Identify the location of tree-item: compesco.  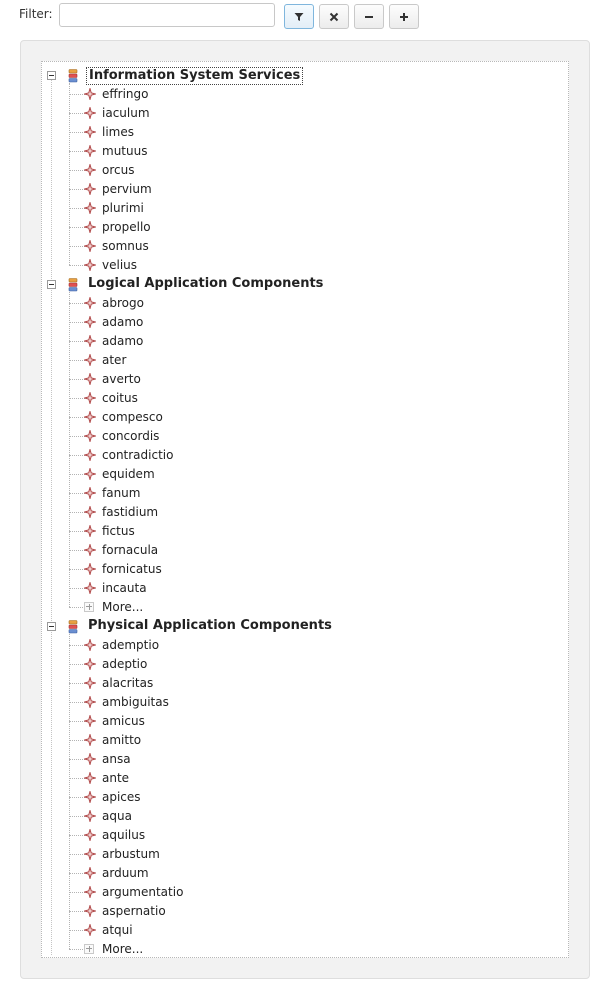
(305, 417).